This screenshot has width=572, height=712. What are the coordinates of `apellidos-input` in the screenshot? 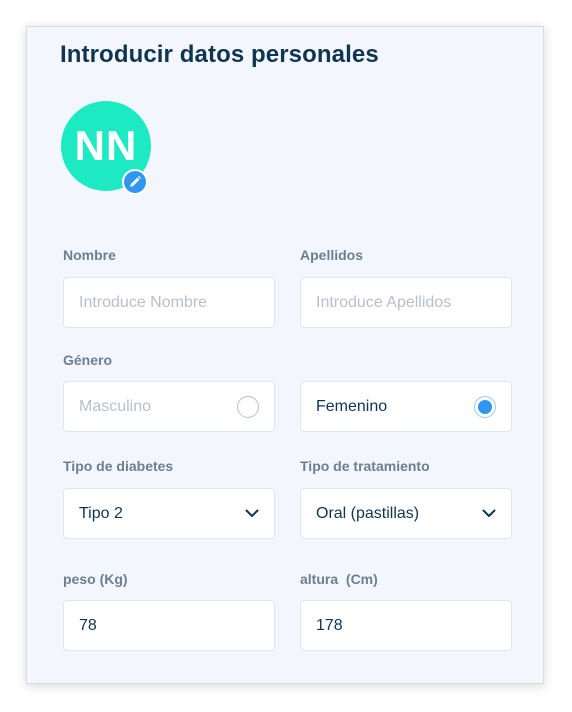 It's located at (406, 302).